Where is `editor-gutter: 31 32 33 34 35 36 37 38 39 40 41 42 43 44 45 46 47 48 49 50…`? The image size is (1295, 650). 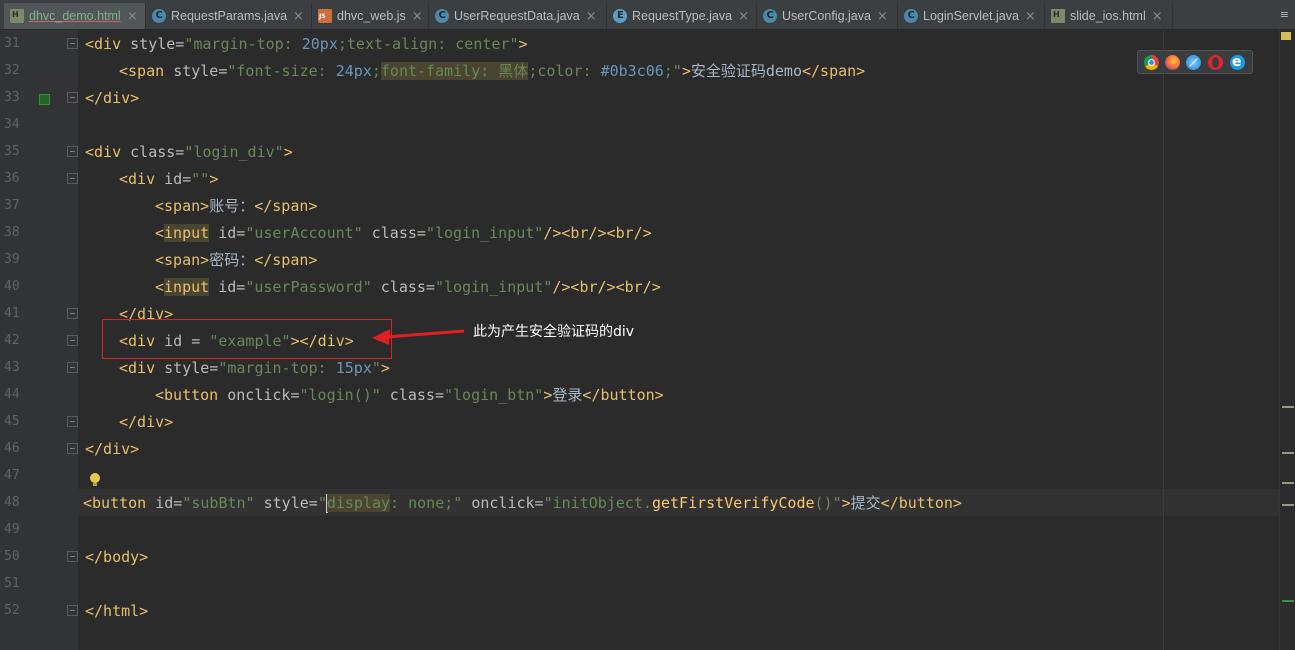 editor-gutter: 31 32 33 34 35 36 37 38 39 40 41 42 43 44 45 46 47 48 49 50… is located at coordinates (39, 340).